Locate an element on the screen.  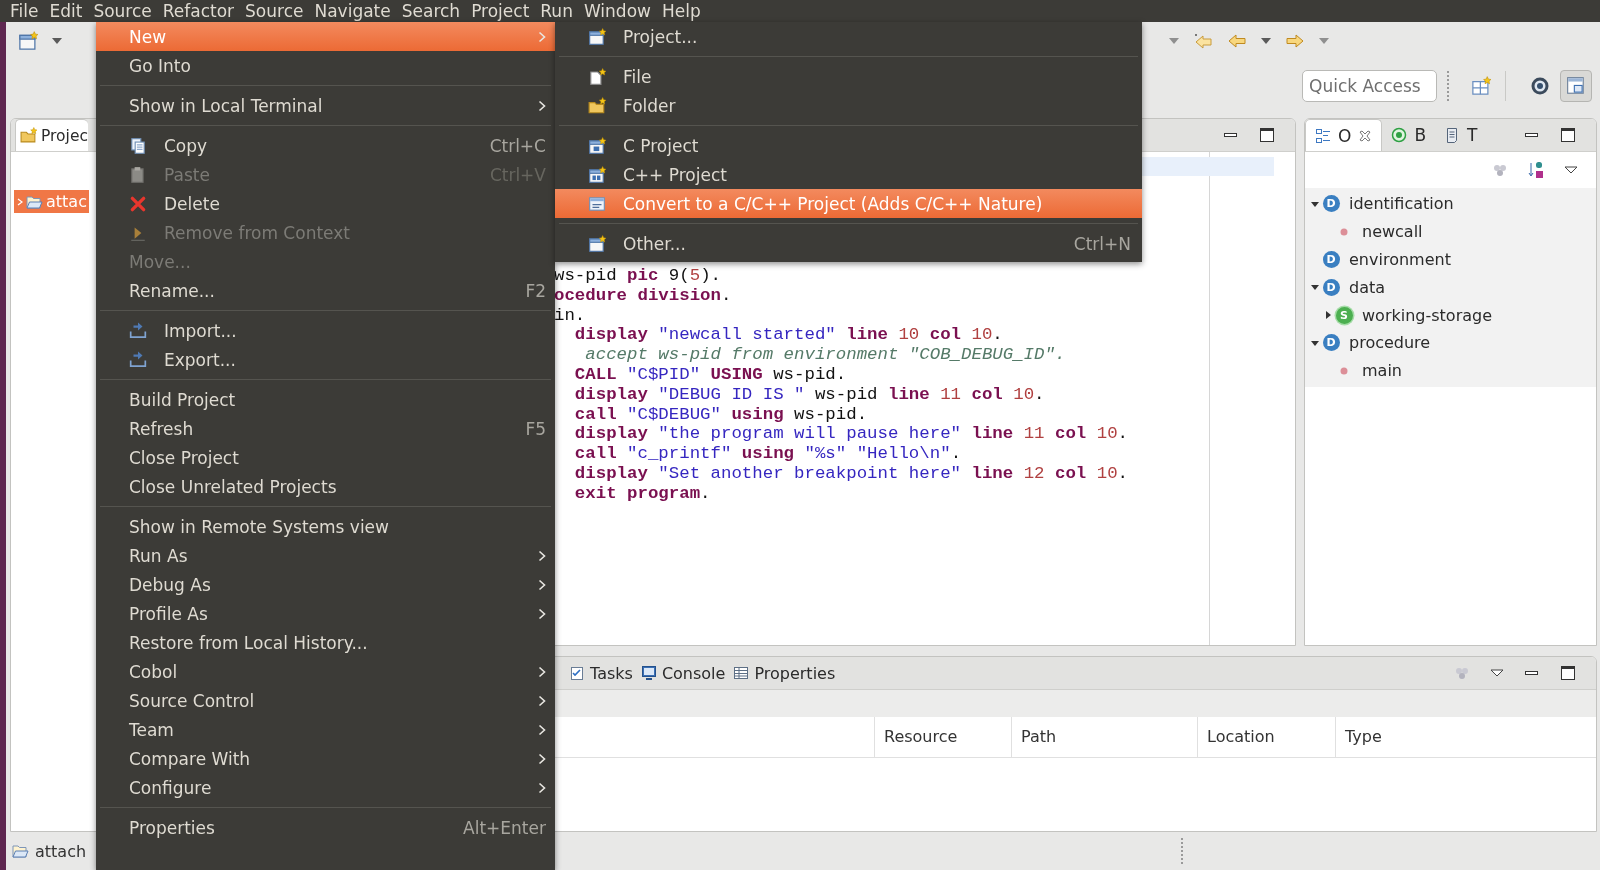
quick-access-field: Quick Access is located at coordinates (1369, 86).